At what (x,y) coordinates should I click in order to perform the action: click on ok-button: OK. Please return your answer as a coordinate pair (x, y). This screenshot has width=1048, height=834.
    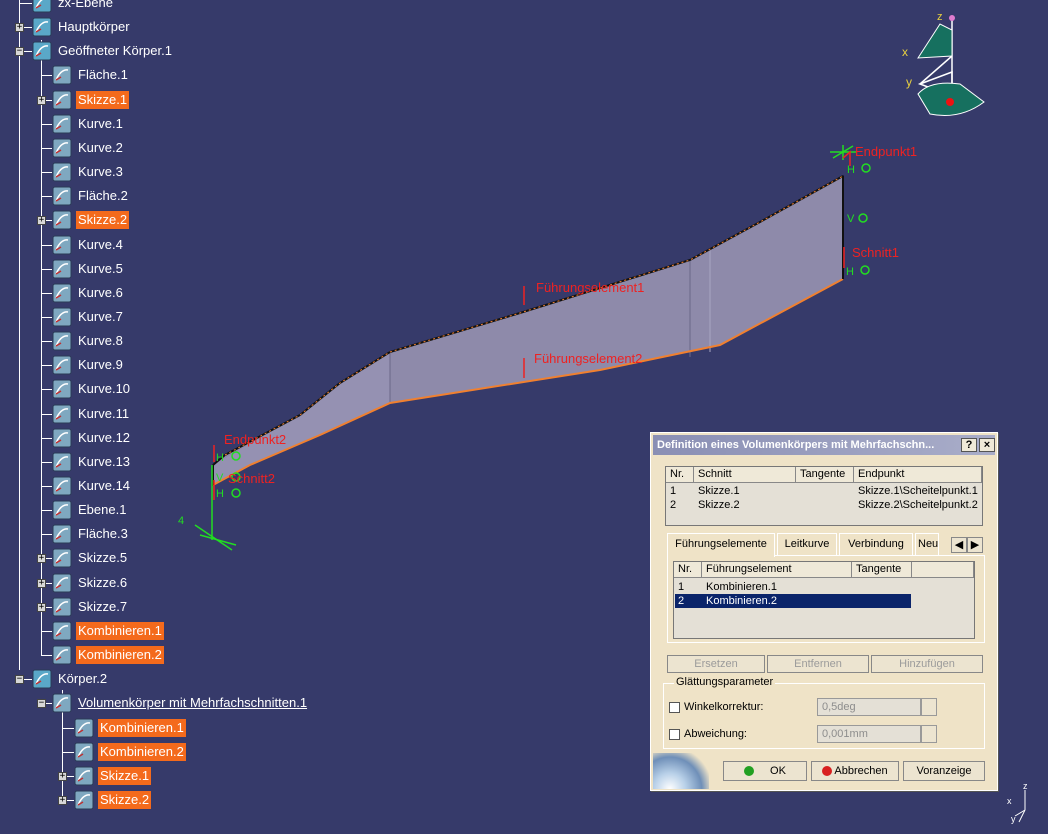
    Looking at the image, I should click on (765, 771).